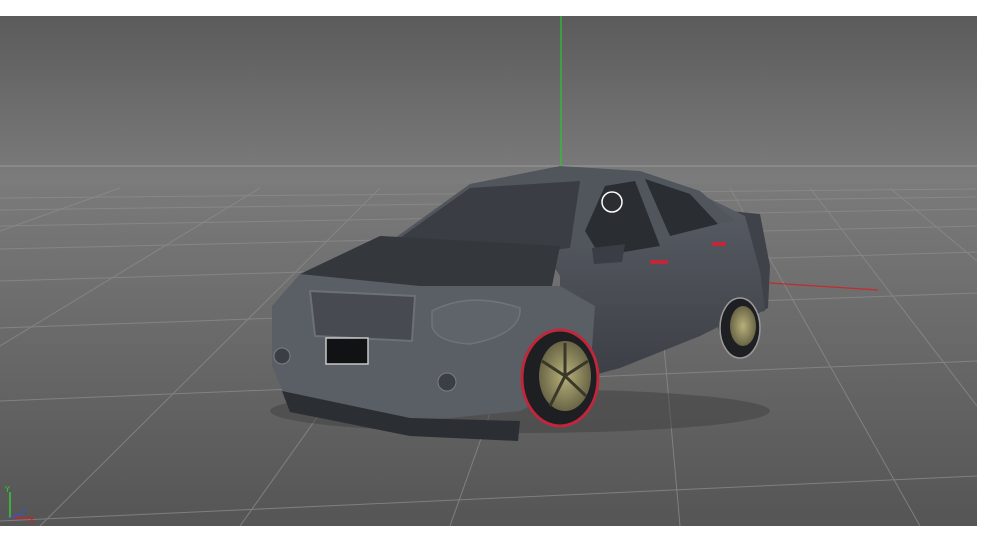 The image size is (982, 553). Describe the element at coordinates (19, 505) in the screenshot. I see `axis-gizmo: Y Z X` at that location.